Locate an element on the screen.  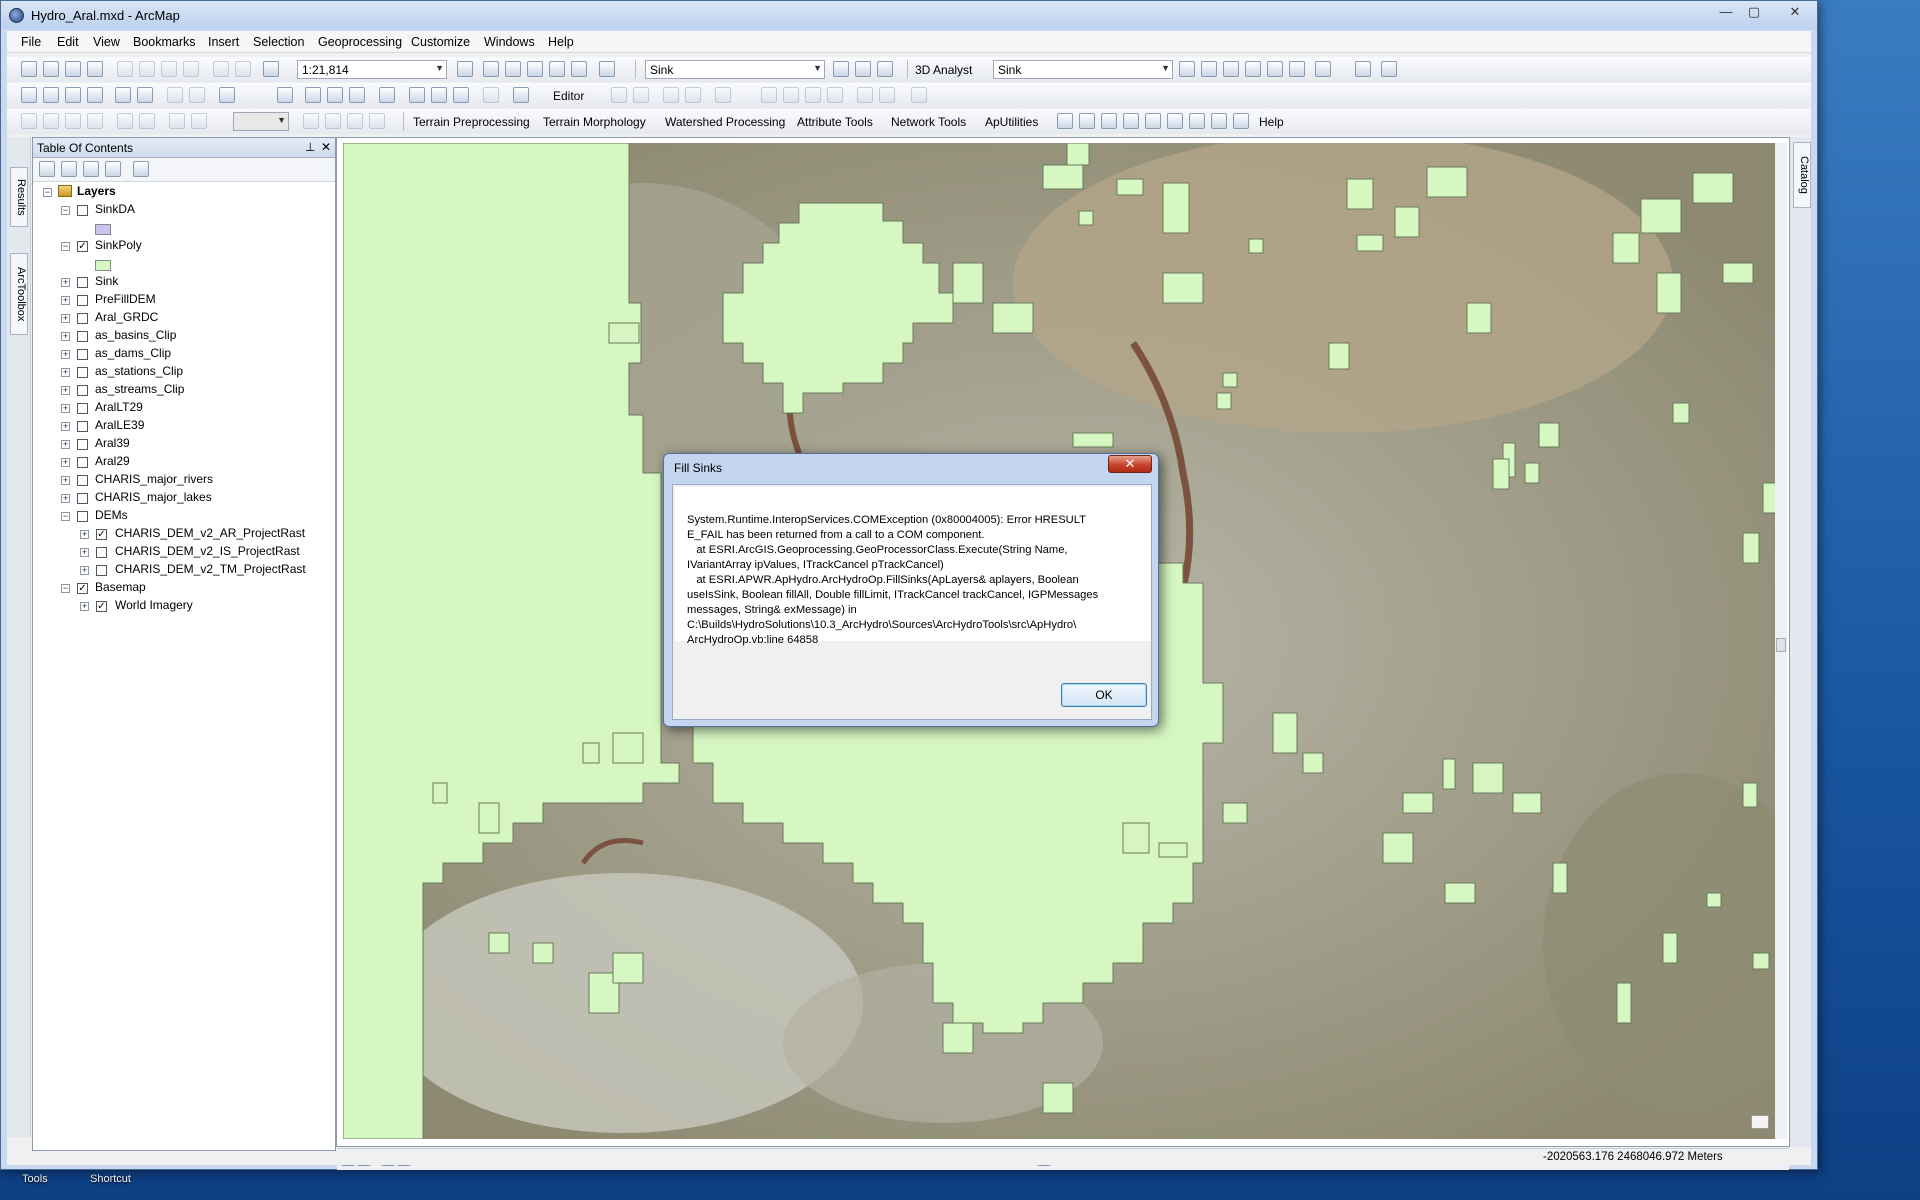
go-to-xy-icon is located at coordinates (461, 95).